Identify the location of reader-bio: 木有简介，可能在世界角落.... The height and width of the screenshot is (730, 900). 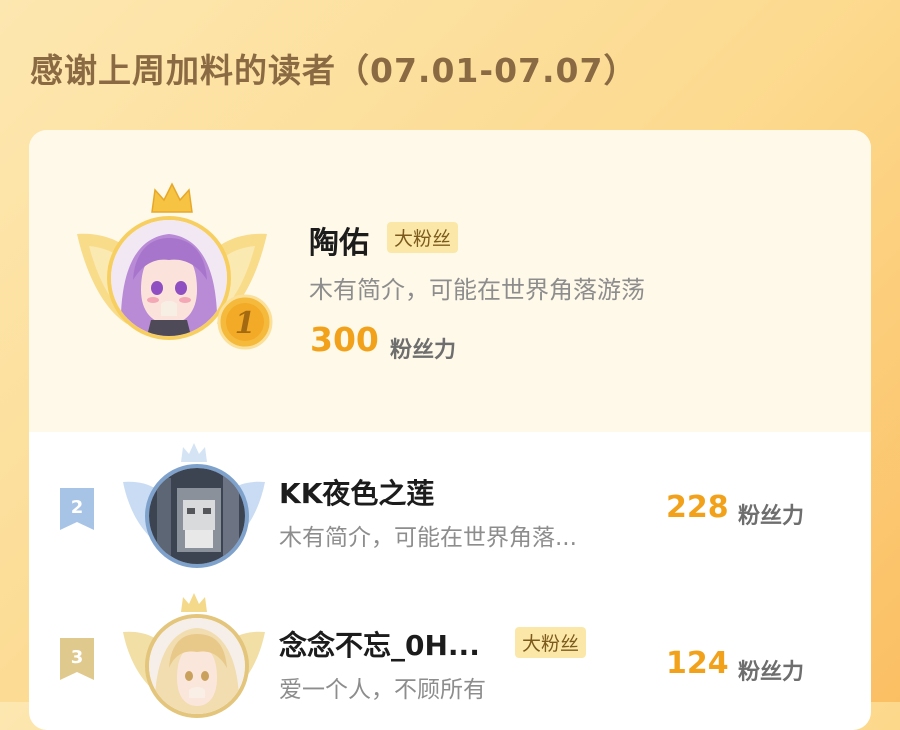
(428, 538).